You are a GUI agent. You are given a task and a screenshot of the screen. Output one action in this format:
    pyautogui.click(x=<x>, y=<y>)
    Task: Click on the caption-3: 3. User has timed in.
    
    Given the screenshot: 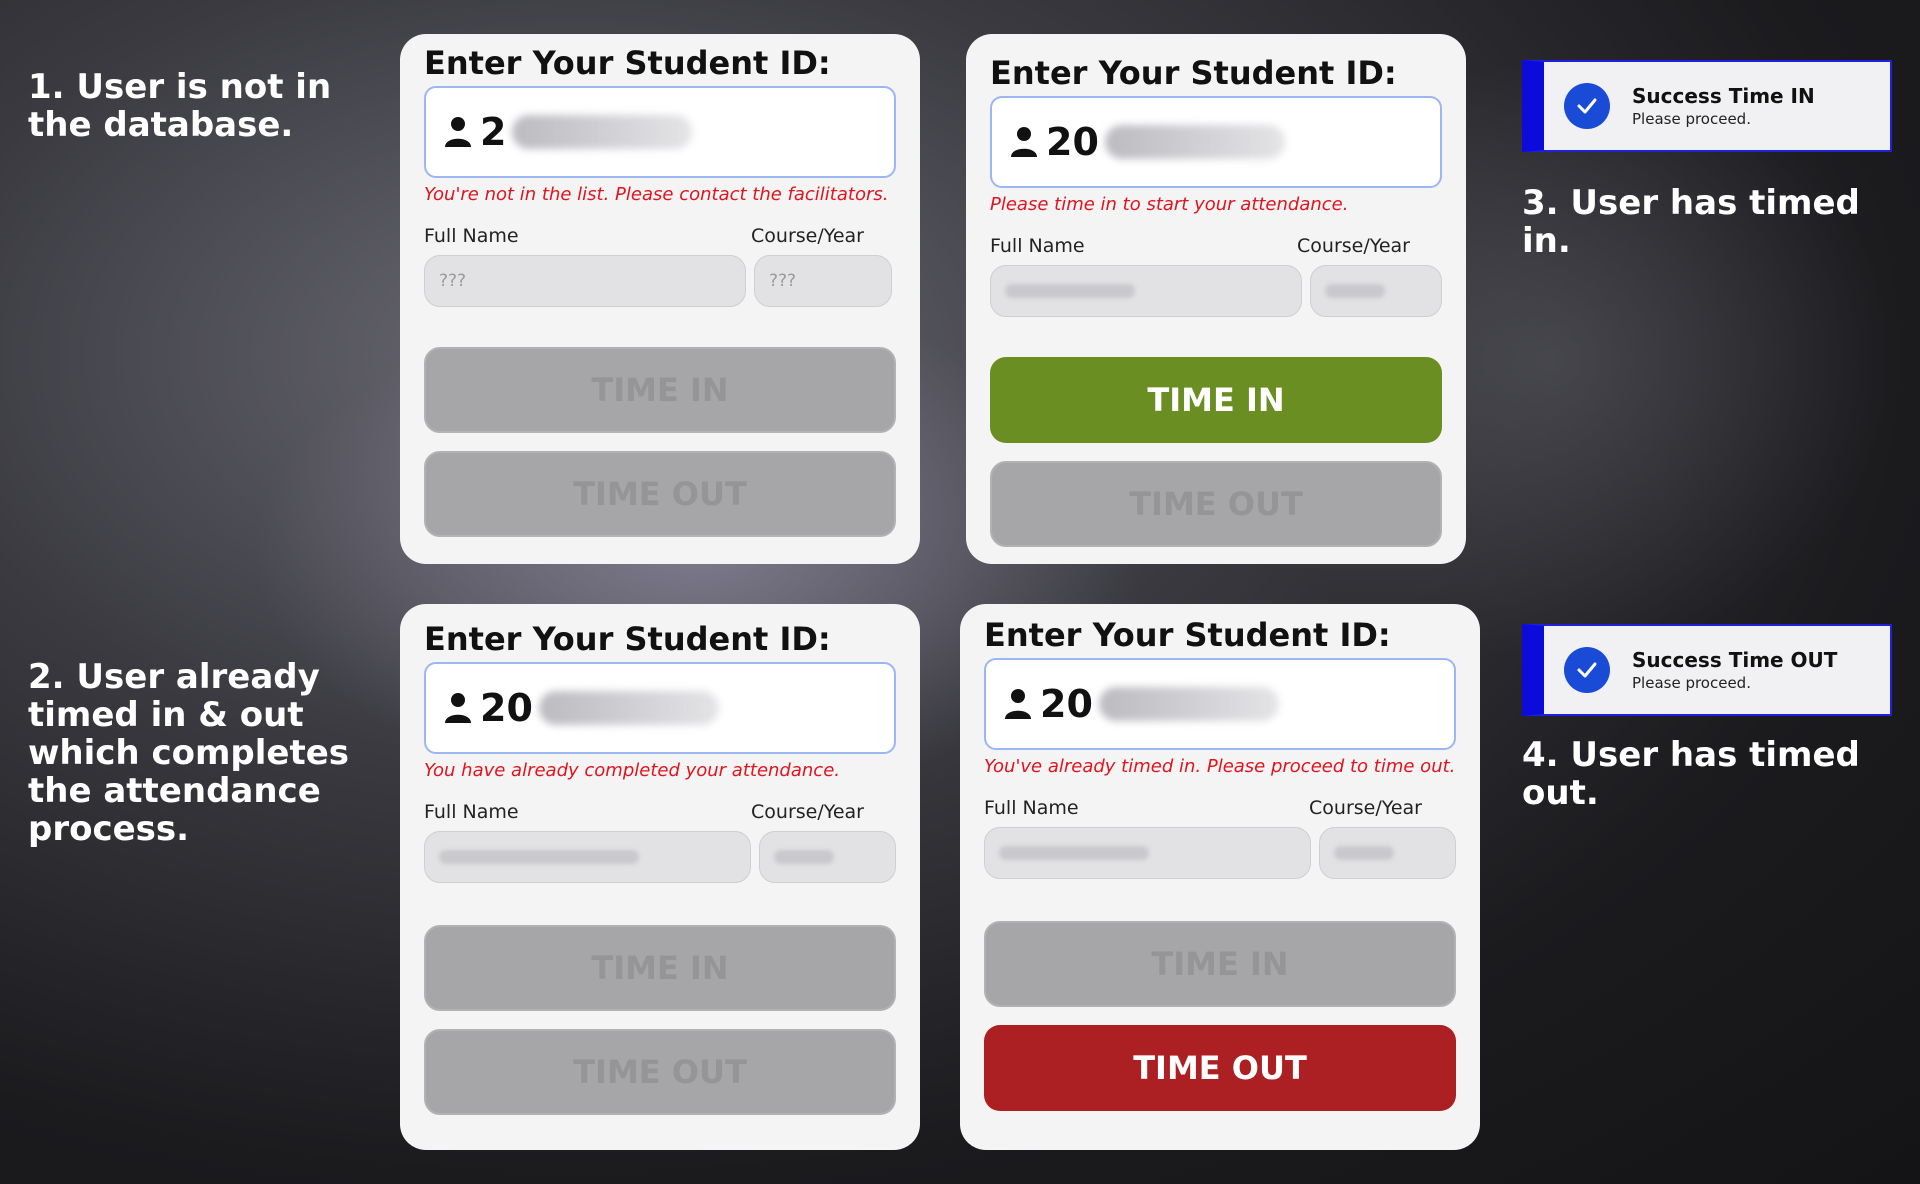 What is the action you would take?
    pyautogui.click(x=1691, y=222)
    